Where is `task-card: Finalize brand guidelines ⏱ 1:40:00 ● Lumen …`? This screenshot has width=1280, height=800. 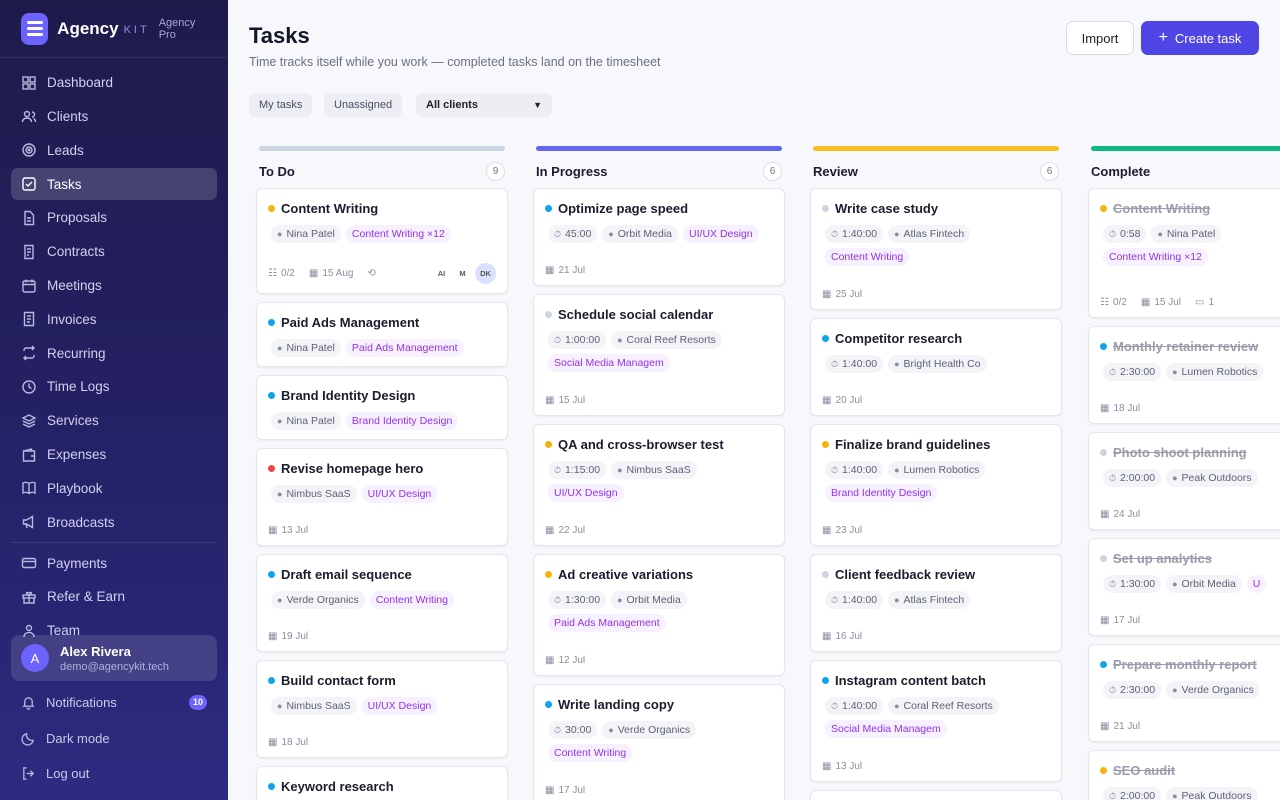
task-card: Finalize brand guidelines ⏱ 1:40:00 ● Lumen … is located at coordinates (936, 485).